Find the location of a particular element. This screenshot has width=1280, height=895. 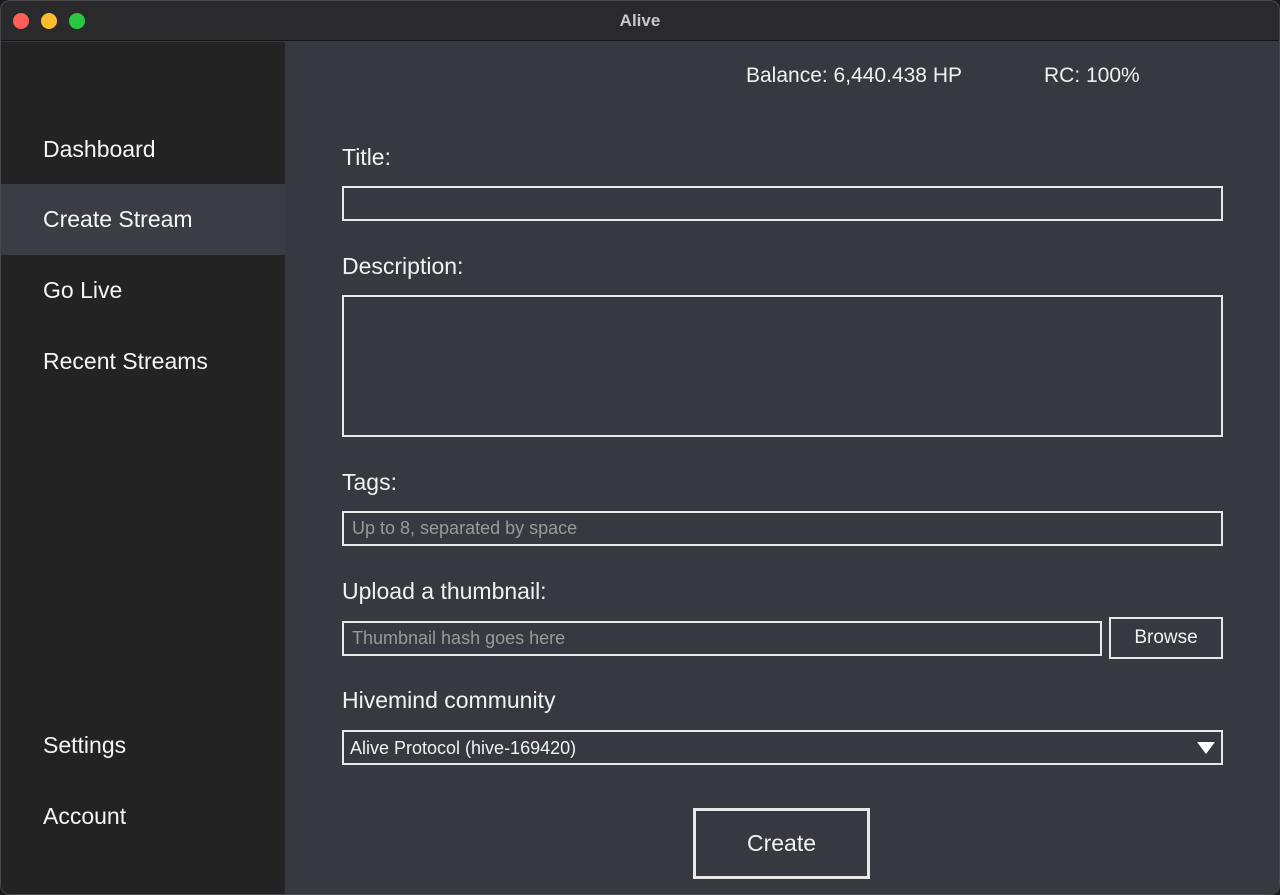

description-input is located at coordinates (782, 366).